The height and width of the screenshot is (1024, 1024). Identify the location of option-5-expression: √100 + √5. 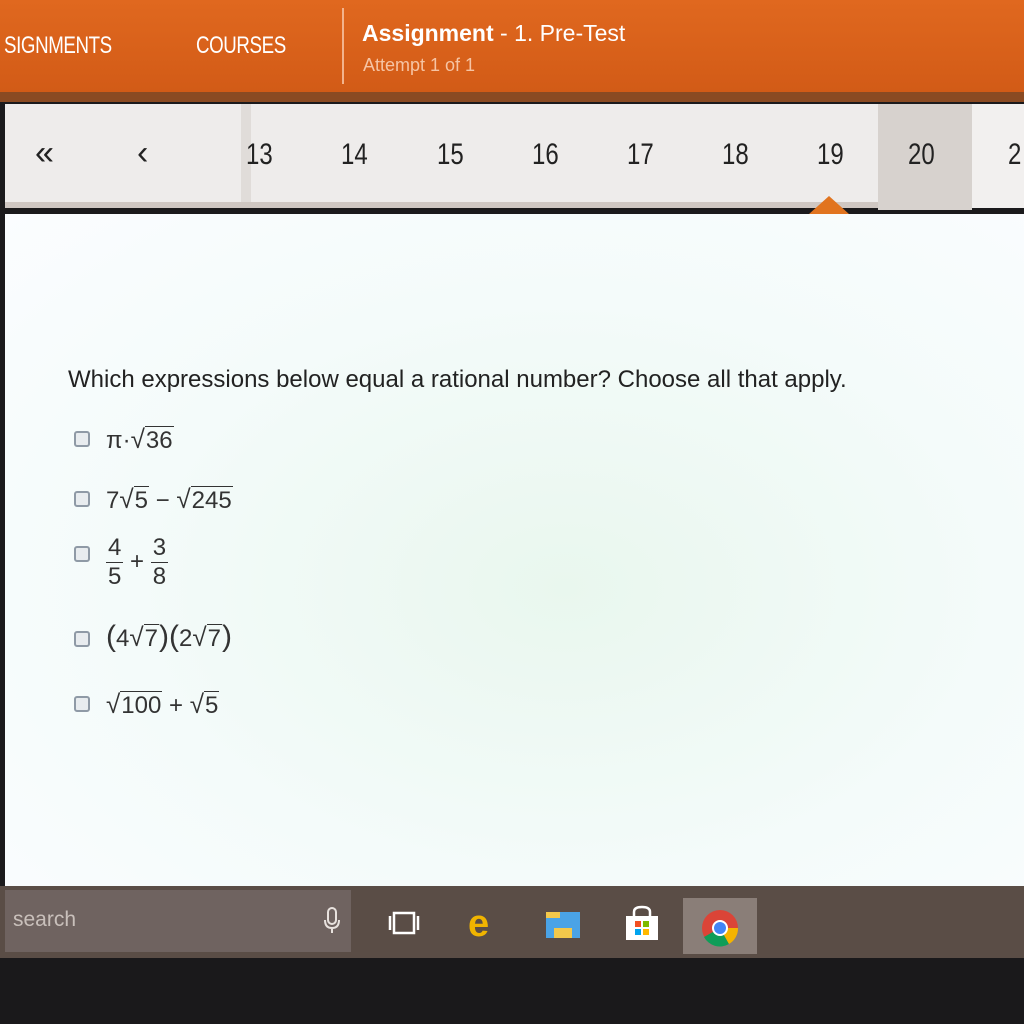
(163, 704).